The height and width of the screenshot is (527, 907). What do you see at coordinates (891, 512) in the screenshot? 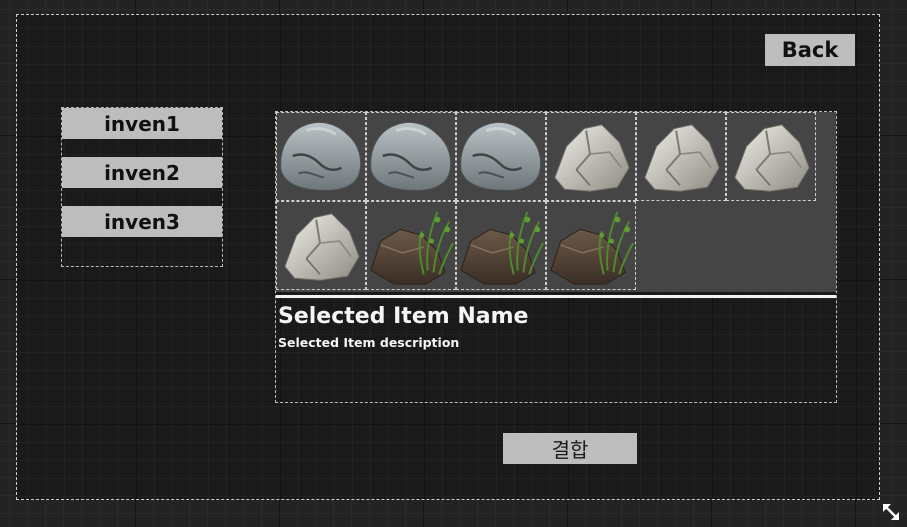
I see `resize-arrows-icon` at bounding box center [891, 512].